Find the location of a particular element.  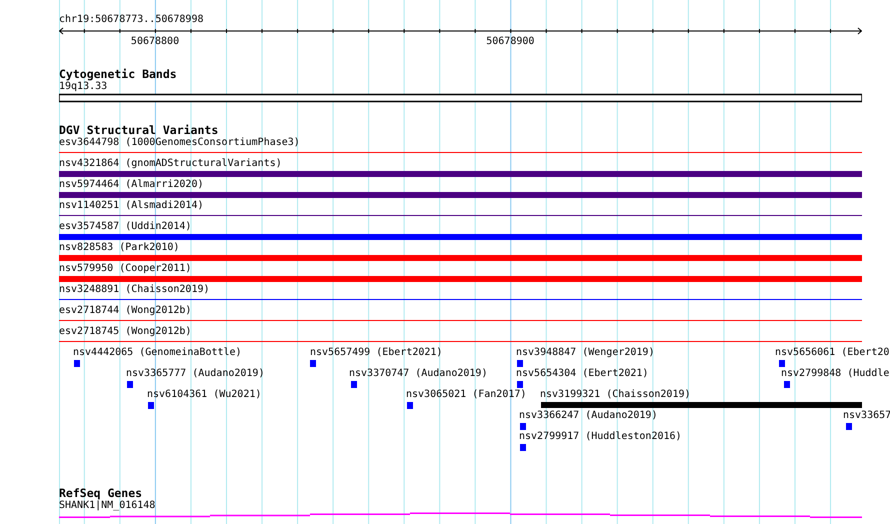

gene-label: SHANK1|NM_016148 is located at coordinates (107, 506).